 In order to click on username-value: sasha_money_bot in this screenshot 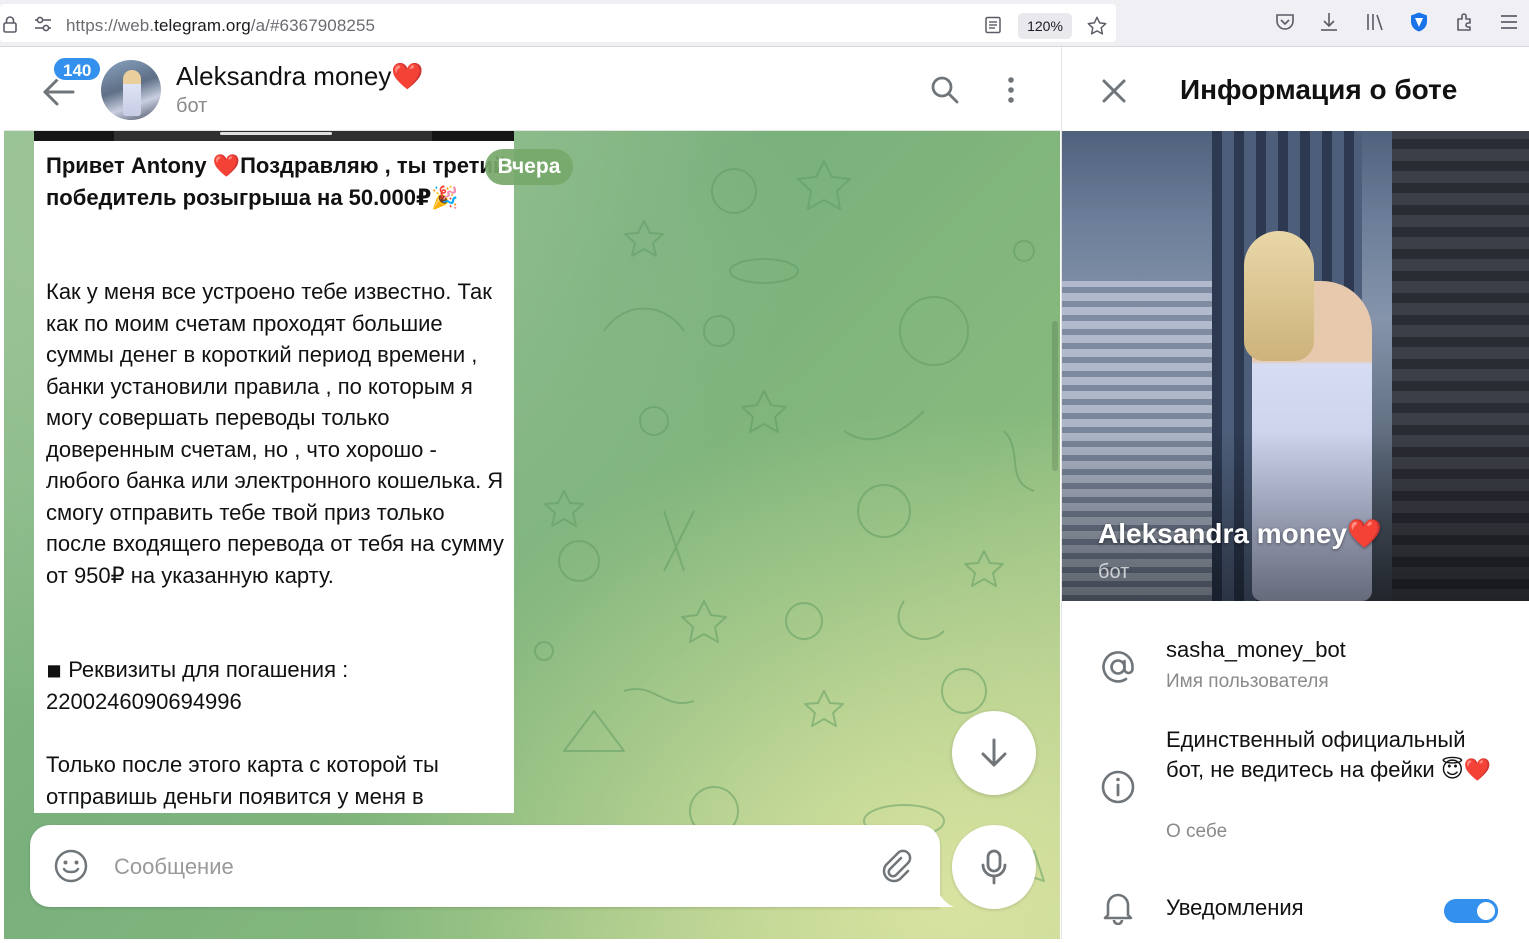, I will do `click(1256, 649)`.